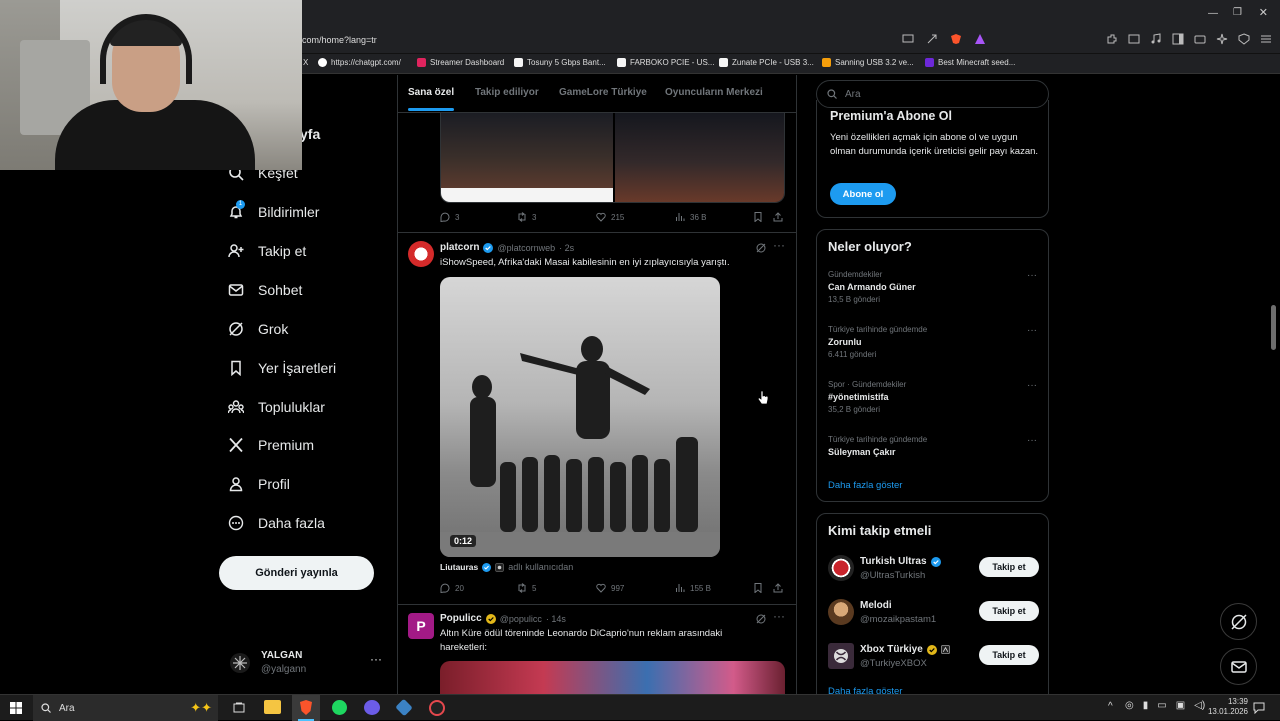  What do you see at coordinates (863, 194) in the screenshot?
I see `subscribe-button: Abone ol` at bounding box center [863, 194].